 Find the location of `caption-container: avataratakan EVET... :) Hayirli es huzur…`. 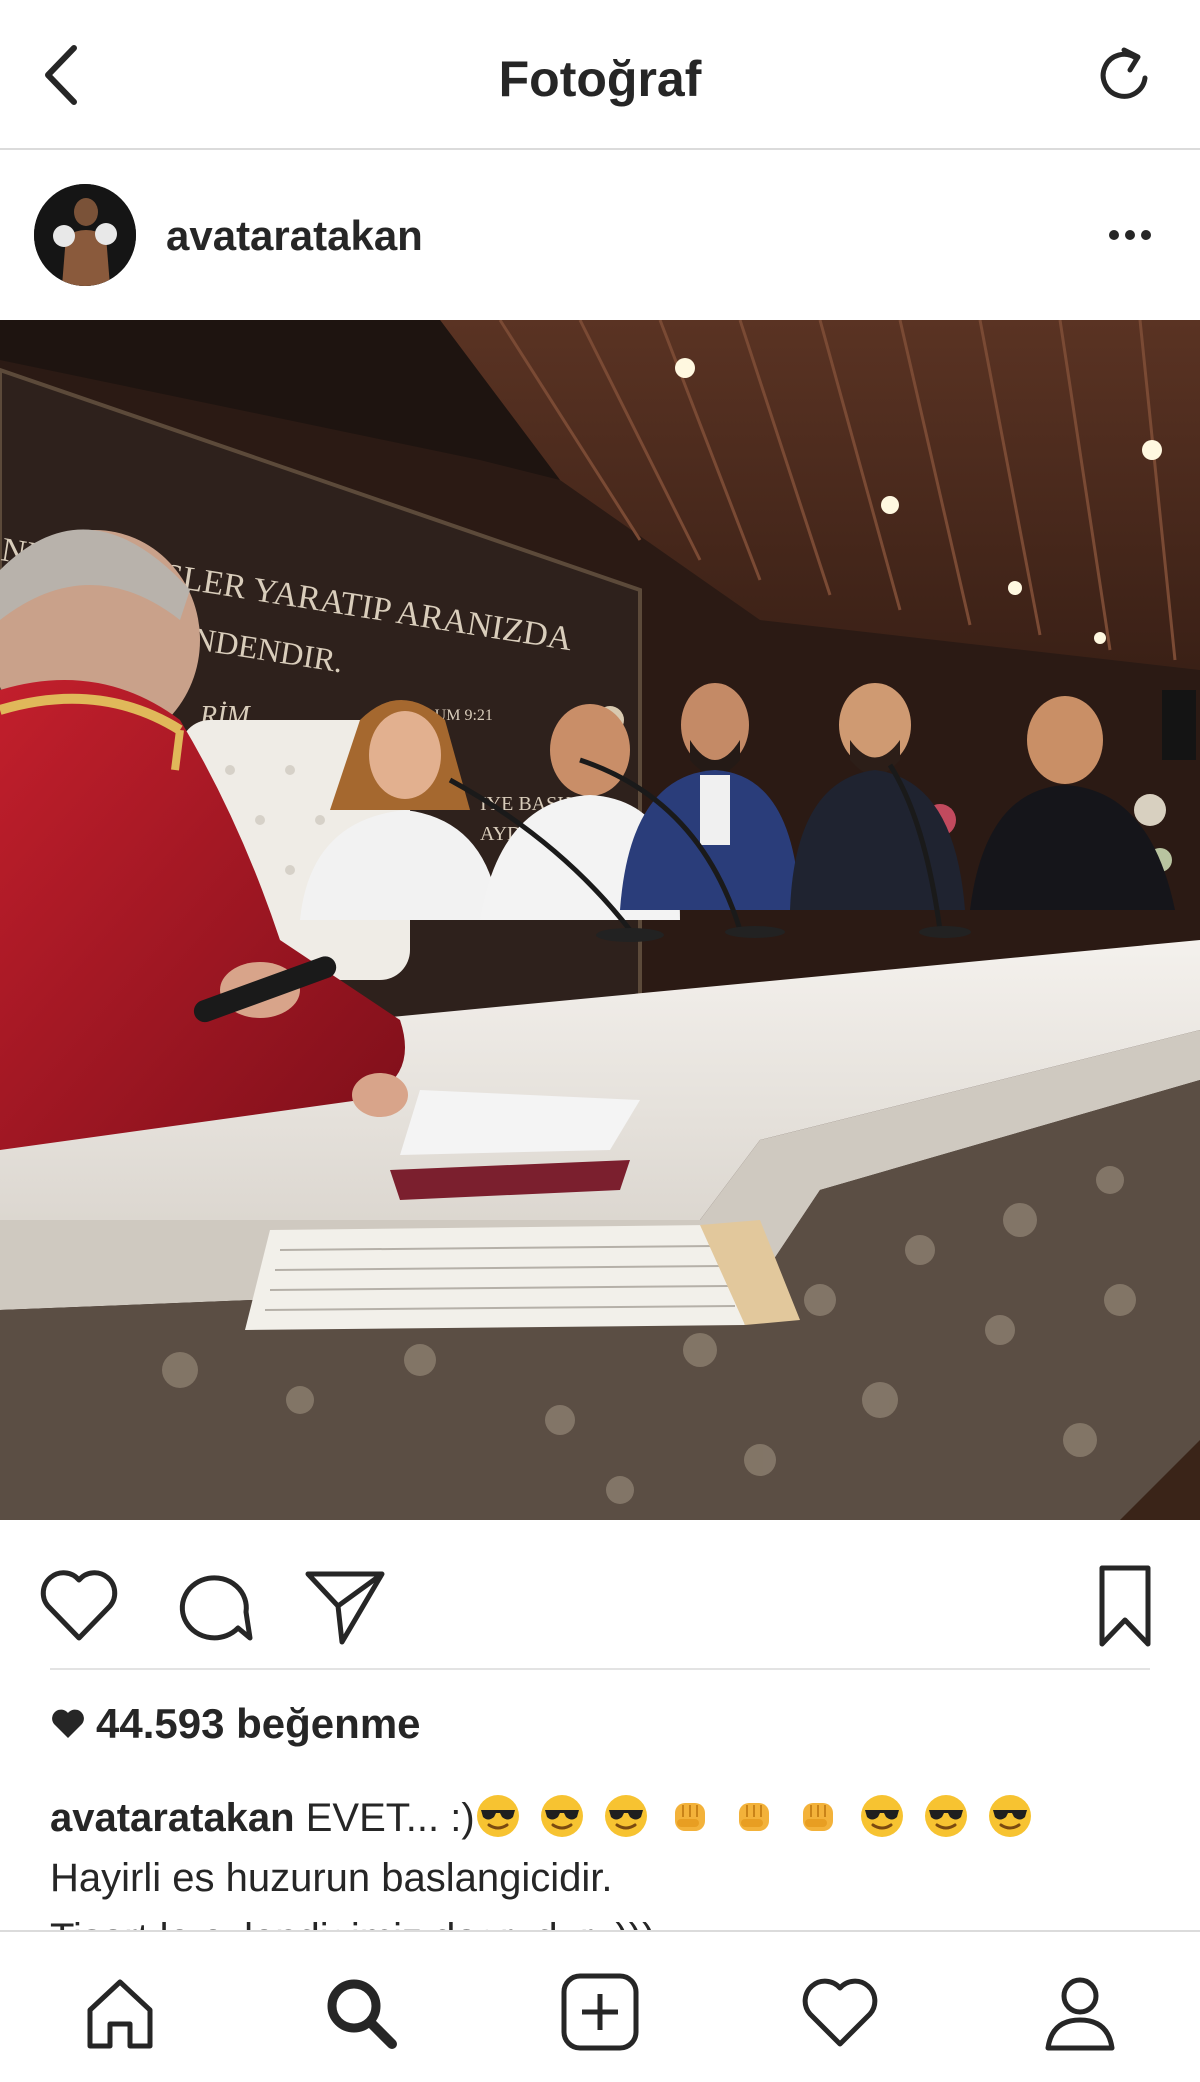

caption-container: avataratakan EVET... :) Hayirli es huzur… is located at coordinates (600, 1859).